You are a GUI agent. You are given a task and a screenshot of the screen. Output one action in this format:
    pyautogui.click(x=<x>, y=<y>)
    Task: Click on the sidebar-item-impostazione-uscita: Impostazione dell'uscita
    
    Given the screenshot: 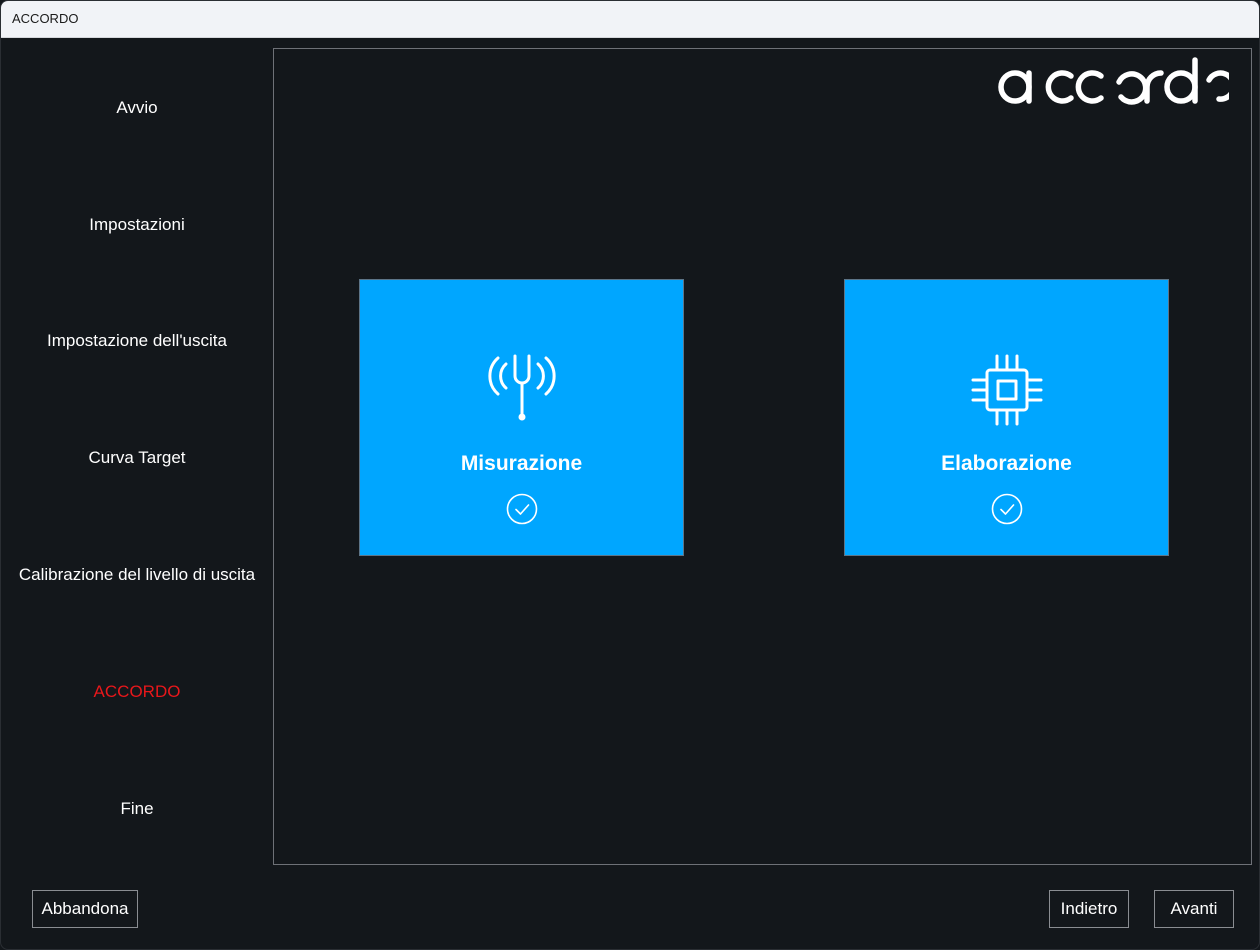 What is the action you would take?
    pyautogui.click(x=137, y=341)
    